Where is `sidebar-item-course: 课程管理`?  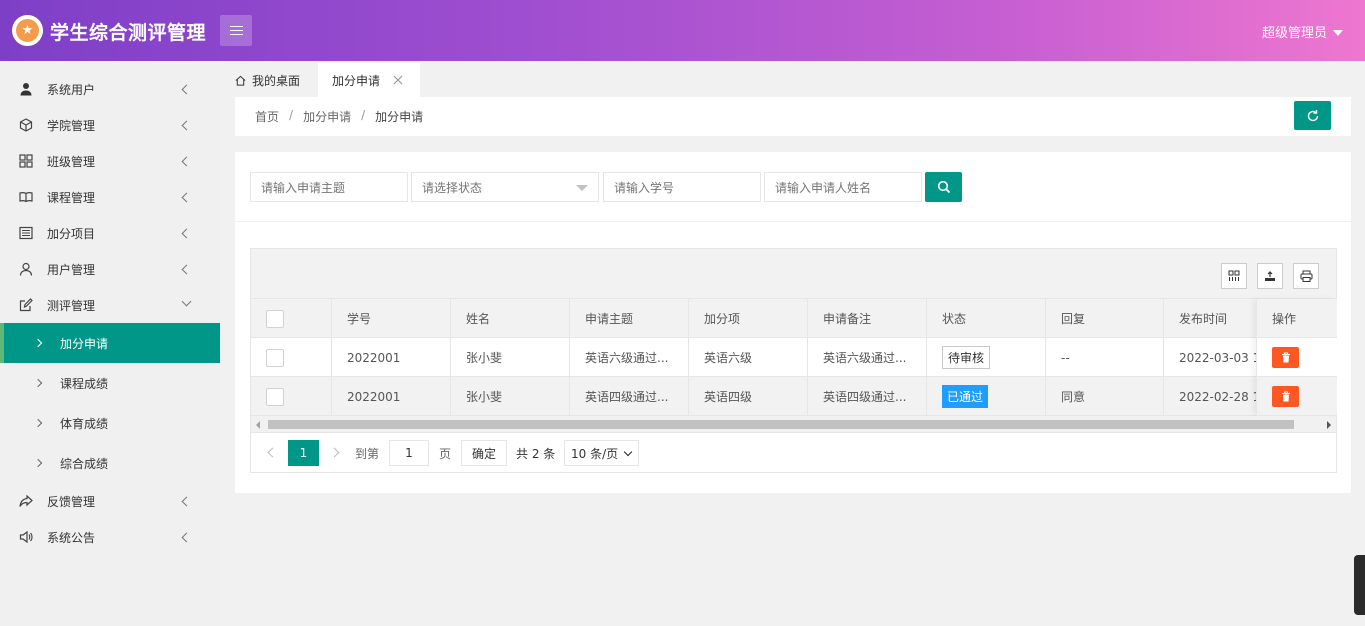 sidebar-item-course: 课程管理 is located at coordinates (110, 197).